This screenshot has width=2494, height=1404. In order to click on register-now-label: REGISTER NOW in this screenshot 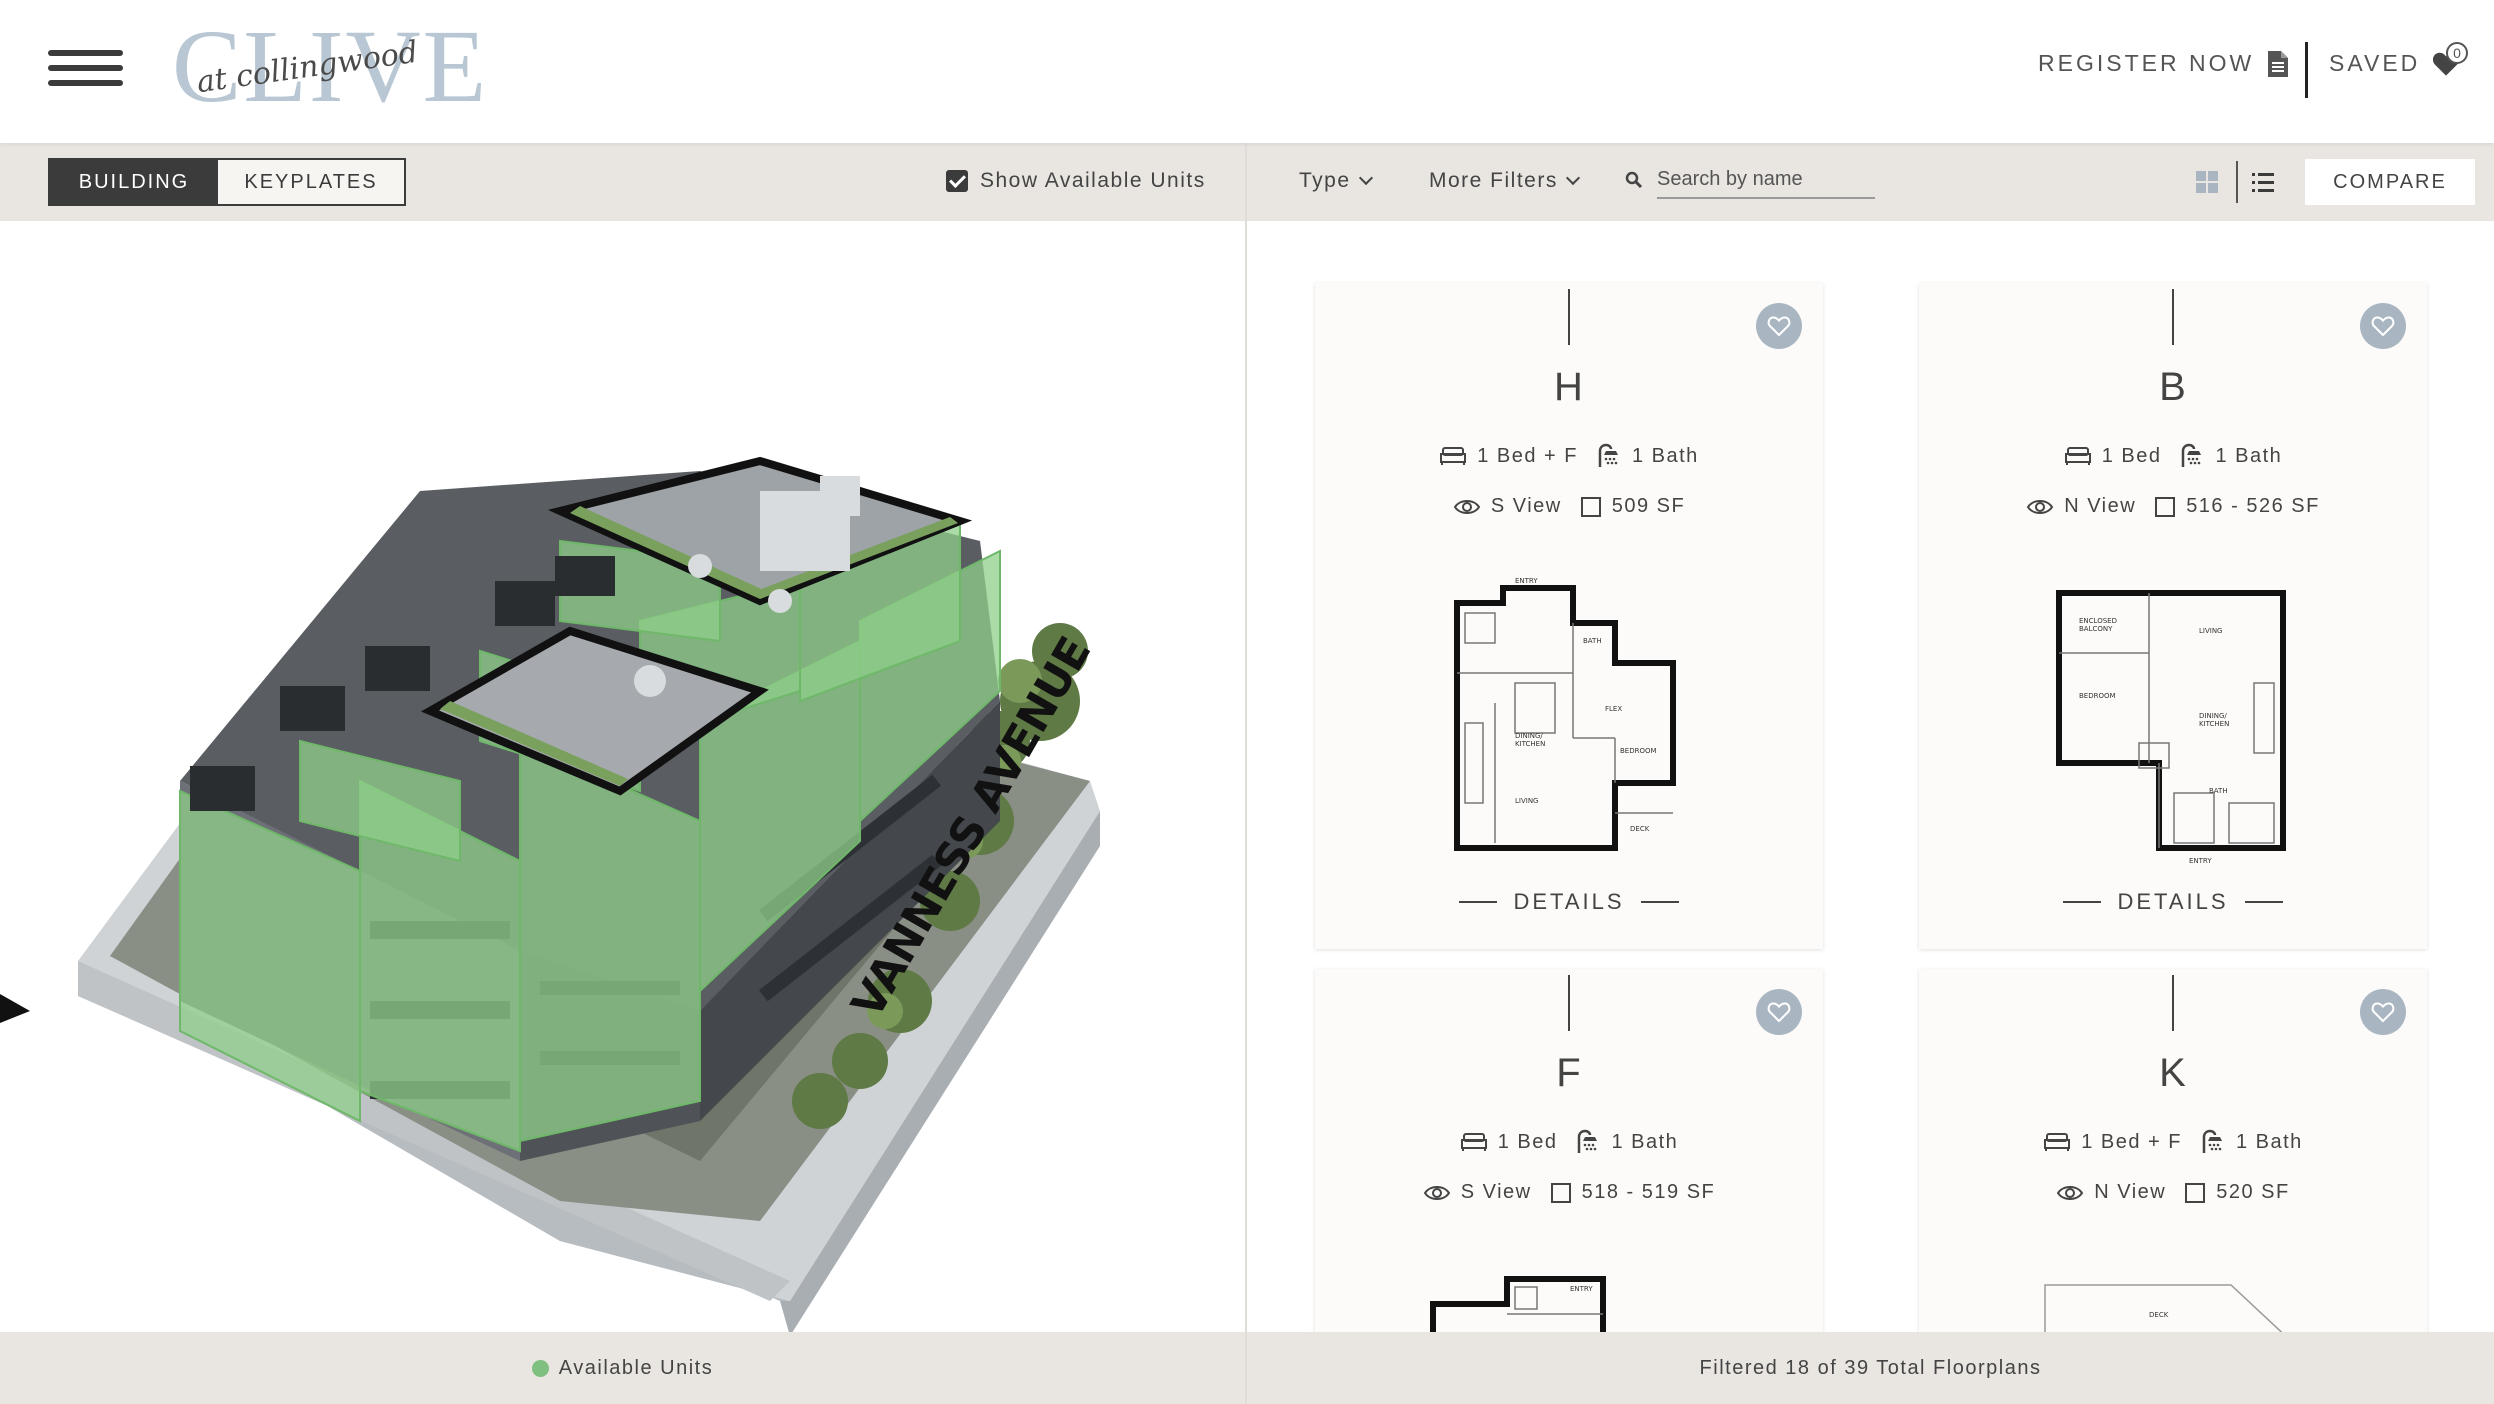, I will do `click(2146, 63)`.